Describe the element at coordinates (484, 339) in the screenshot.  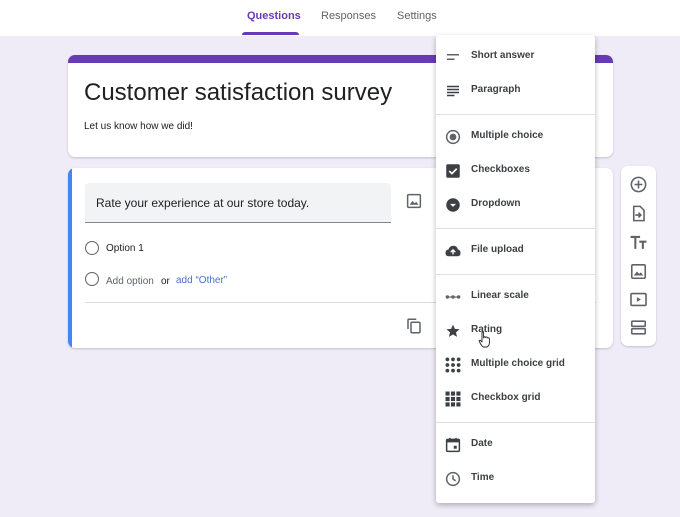
I see `hand-pointer-icon` at that location.